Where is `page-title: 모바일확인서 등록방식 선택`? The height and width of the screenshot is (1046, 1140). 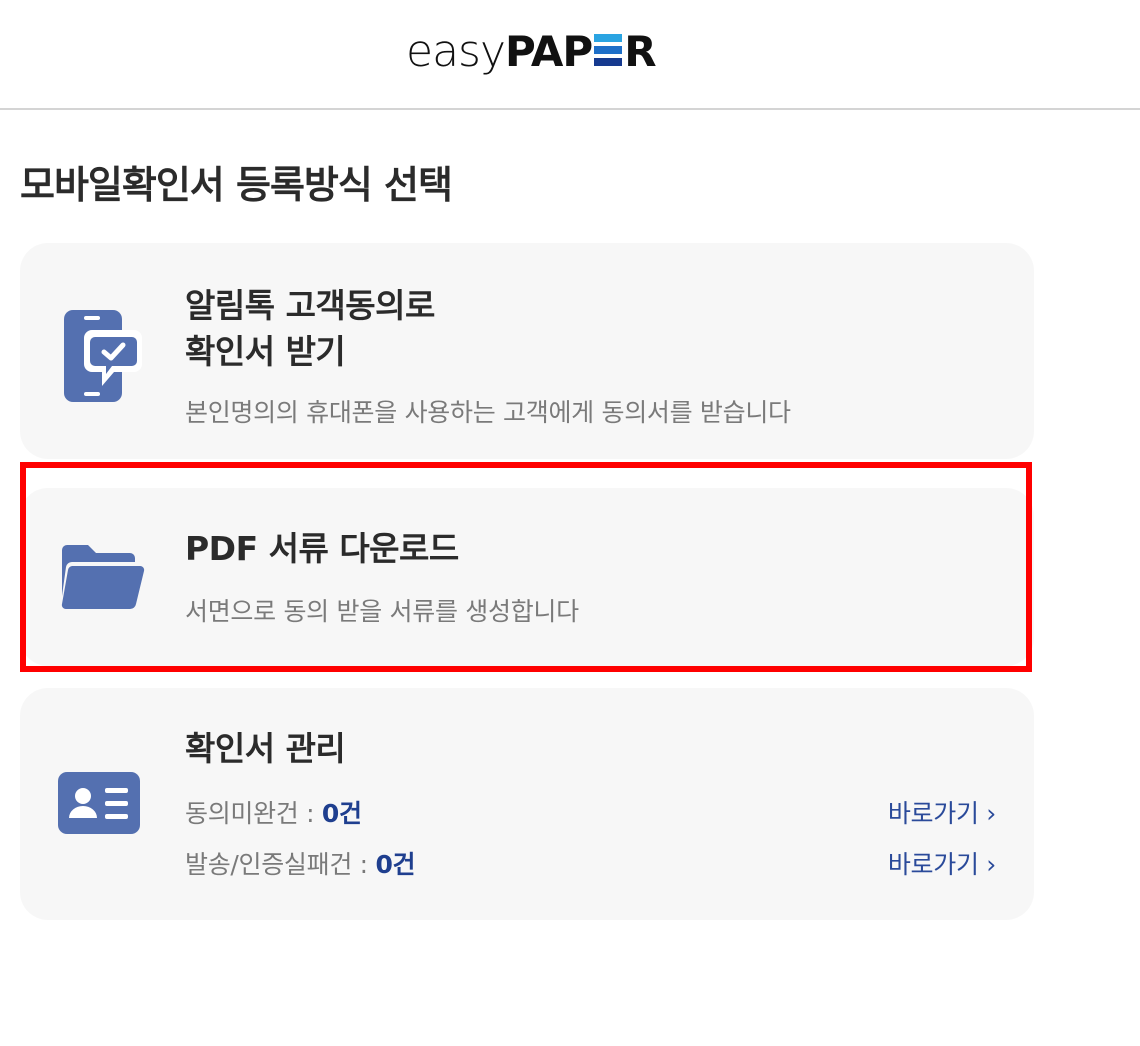 page-title: 모바일확인서 등록방식 선택 is located at coordinates (236, 185).